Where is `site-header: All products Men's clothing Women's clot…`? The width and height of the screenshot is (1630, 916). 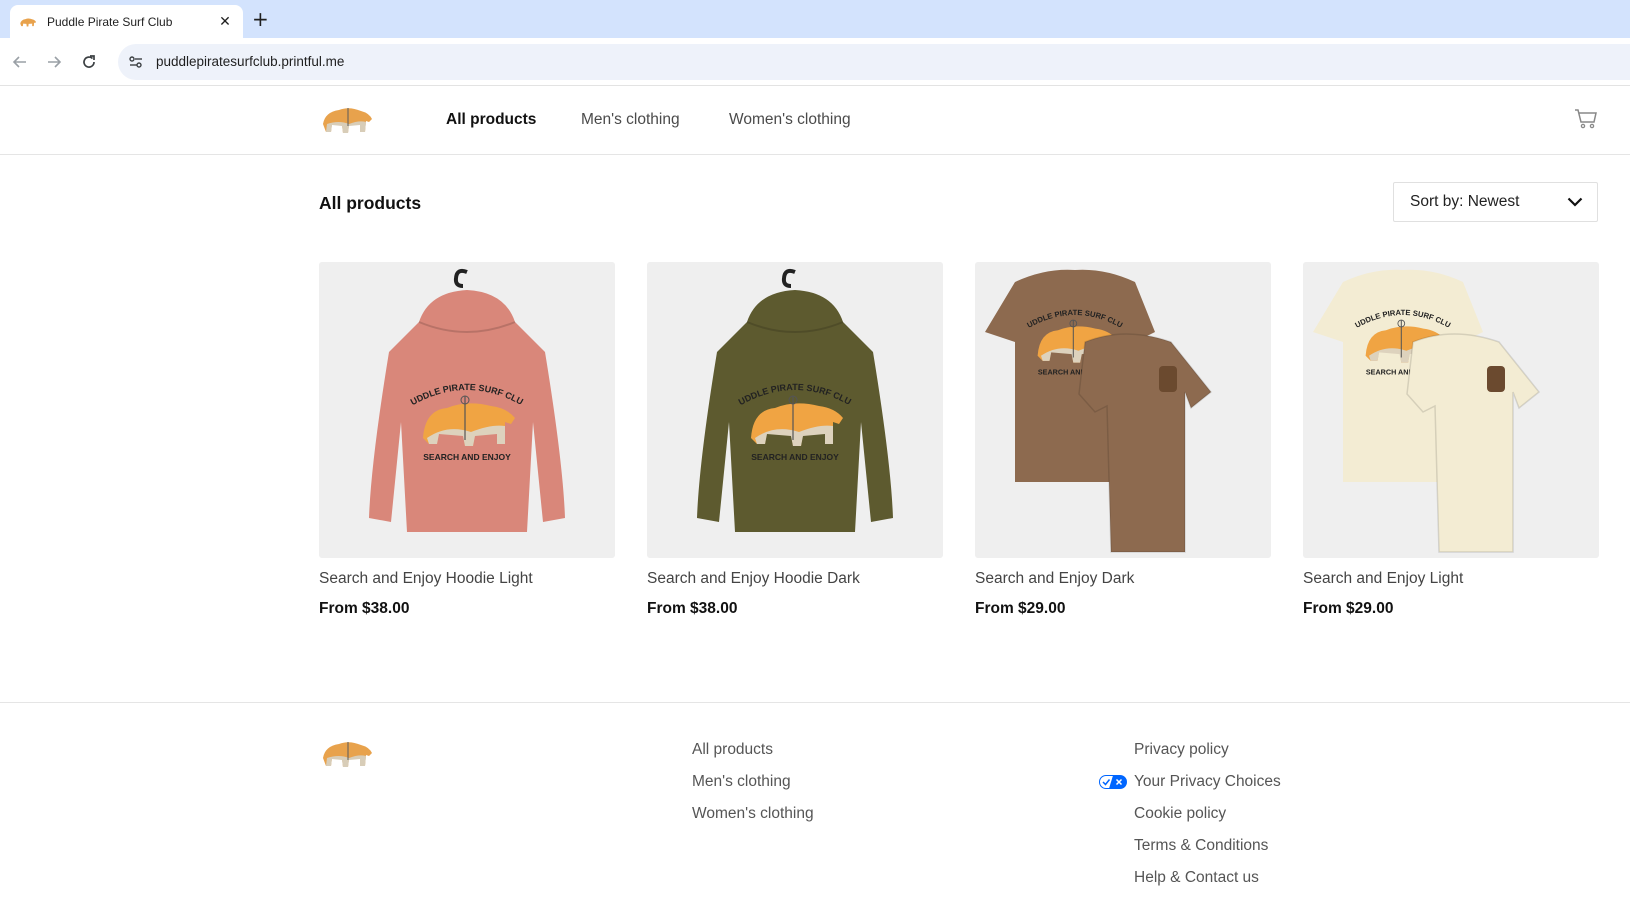 site-header: All products Men's clothing Women's clot… is located at coordinates (815, 120).